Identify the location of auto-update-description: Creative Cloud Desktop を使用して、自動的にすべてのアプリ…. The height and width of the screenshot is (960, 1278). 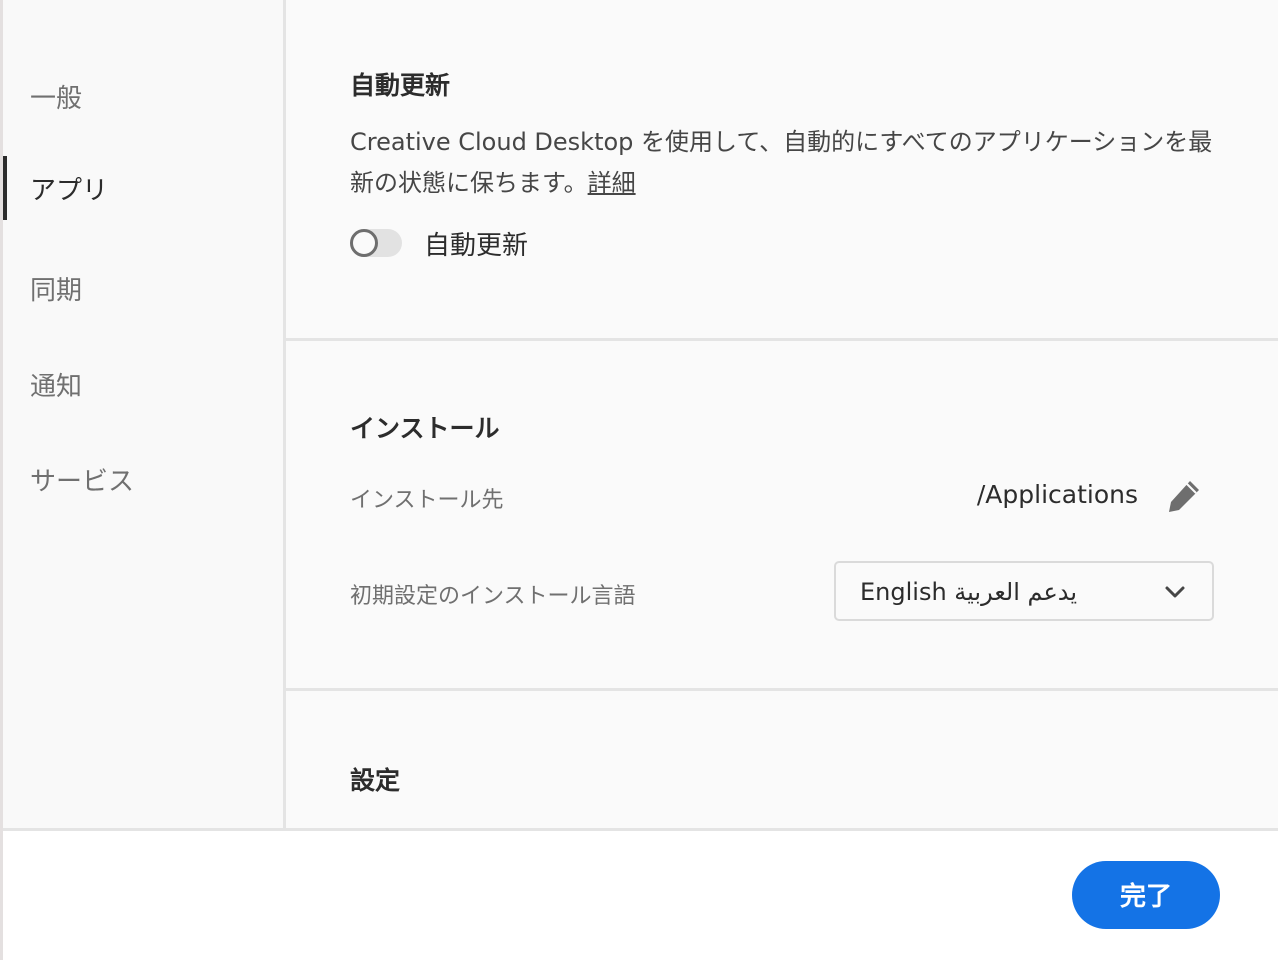
(785, 163).